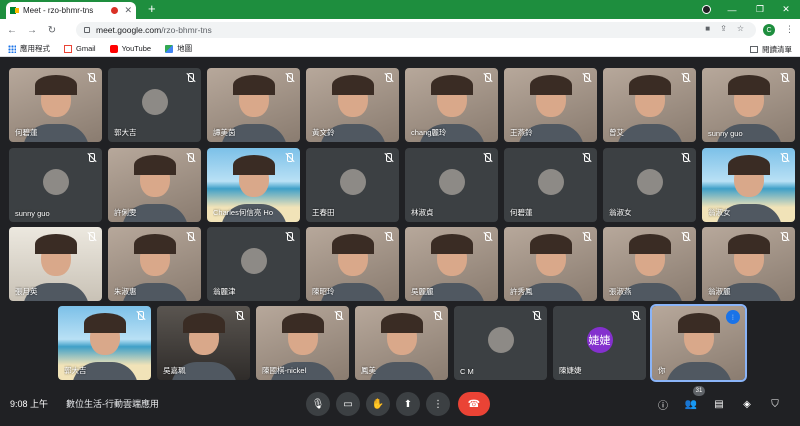 This screenshot has height=426, width=800. I want to click on speaking-indicator-icon: ⋮, so click(733, 317).